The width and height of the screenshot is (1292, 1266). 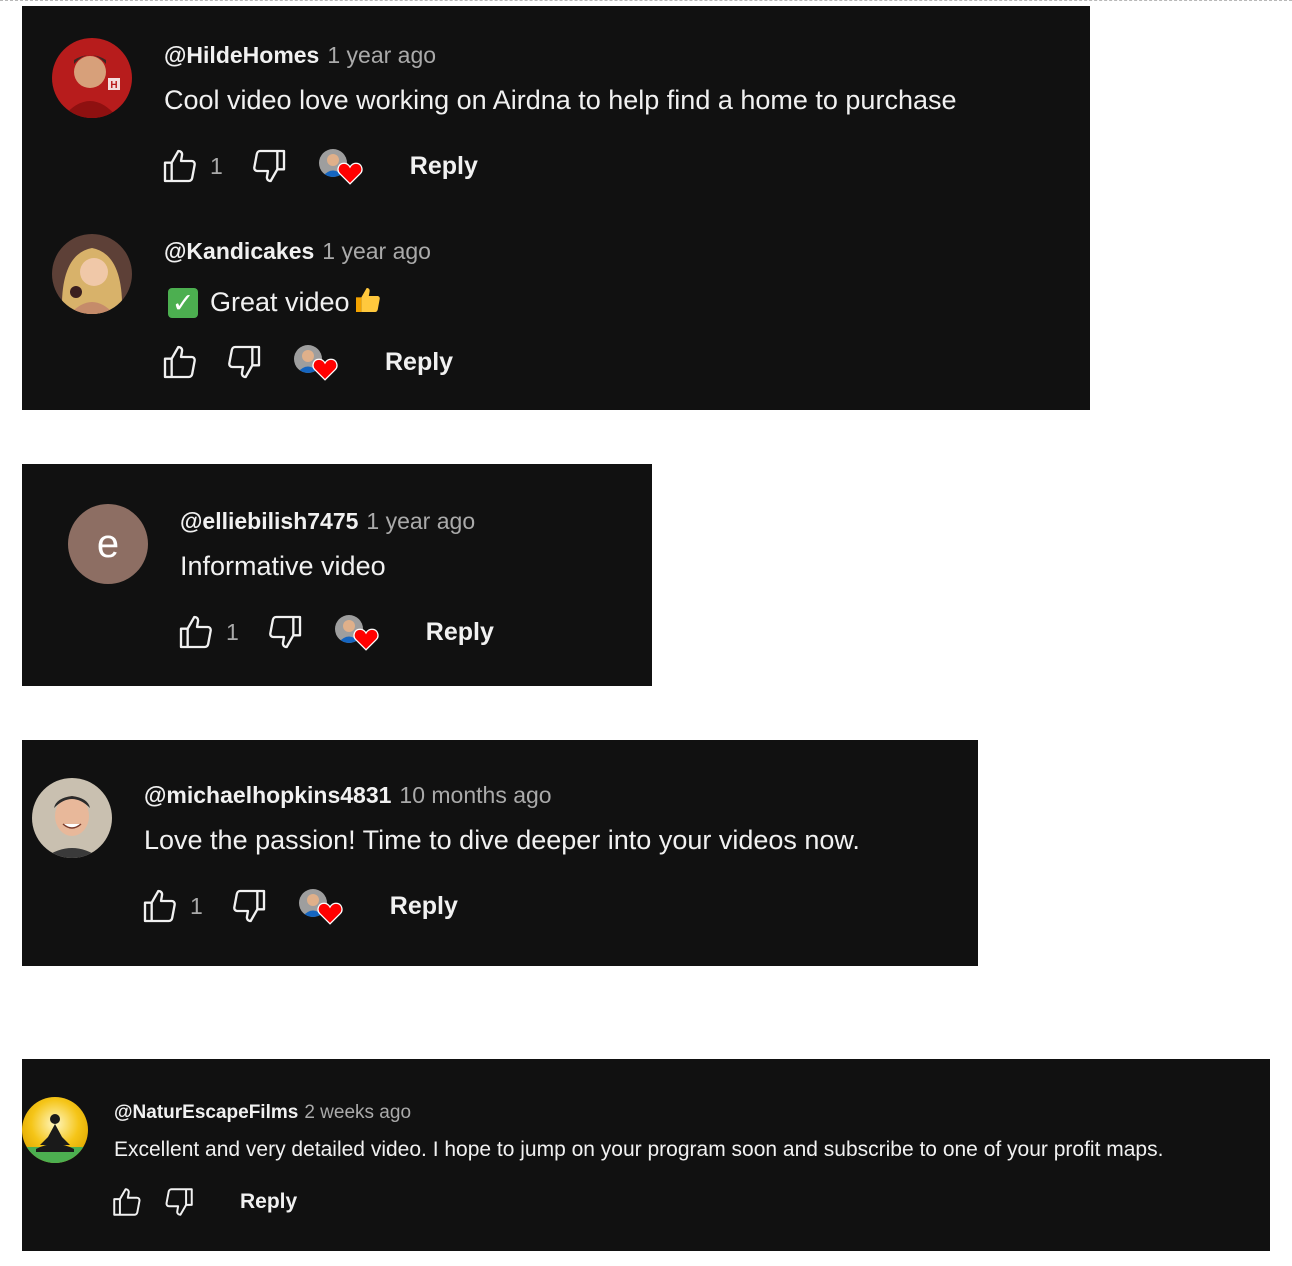 I want to click on author-handle: @NaturEscapeFilms, so click(x=206, y=1112).